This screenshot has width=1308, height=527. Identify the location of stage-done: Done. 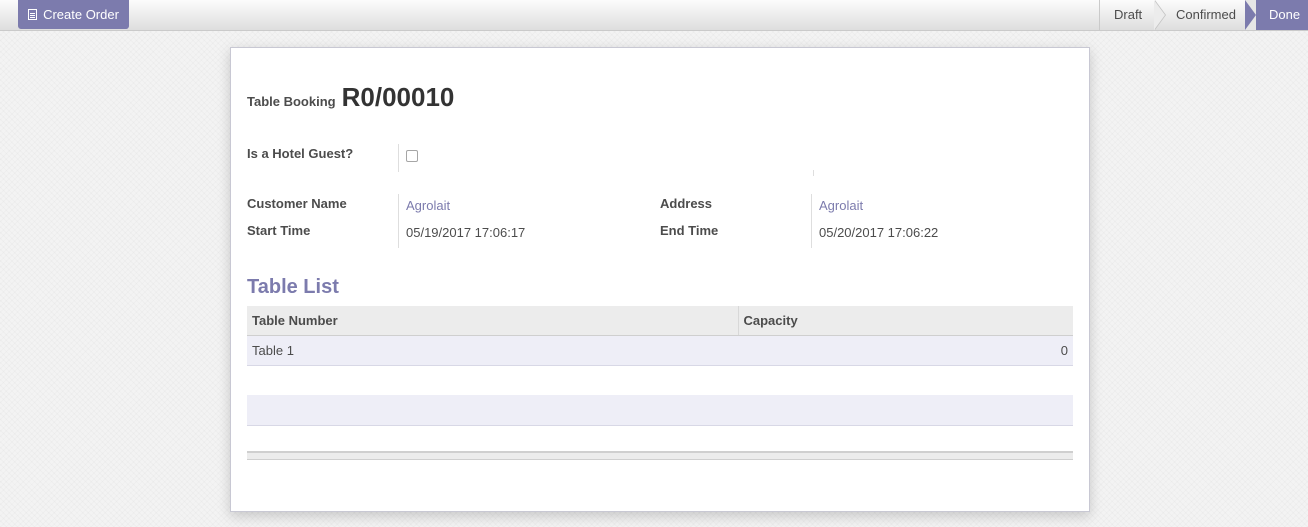
(1276, 15).